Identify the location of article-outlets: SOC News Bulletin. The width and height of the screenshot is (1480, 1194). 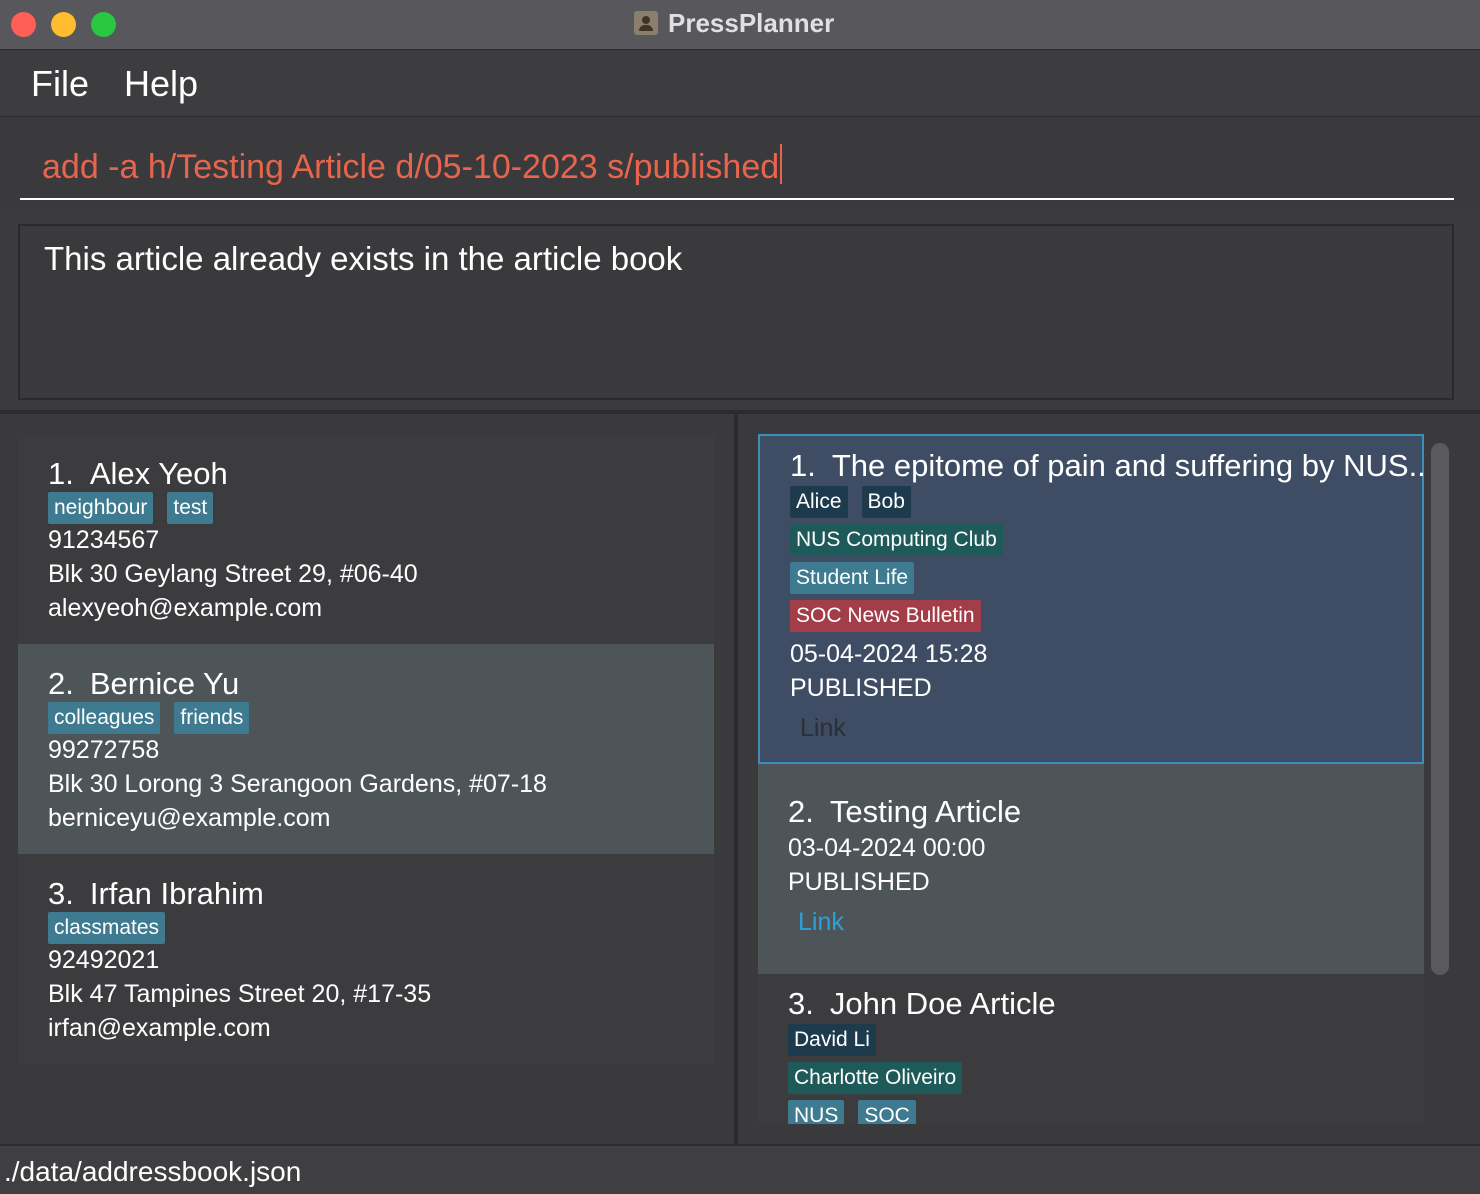
(885, 616).